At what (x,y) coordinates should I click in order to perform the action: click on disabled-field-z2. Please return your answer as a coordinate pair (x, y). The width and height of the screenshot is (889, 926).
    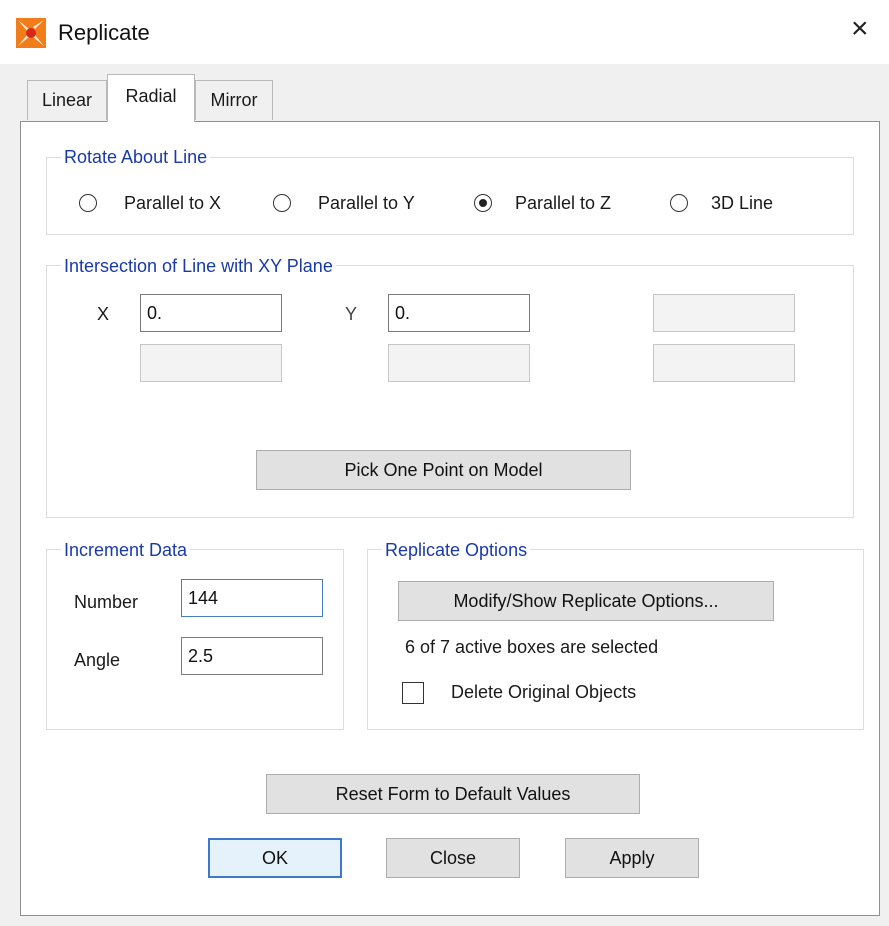
    Looking at the image, I should click on (724, 363).